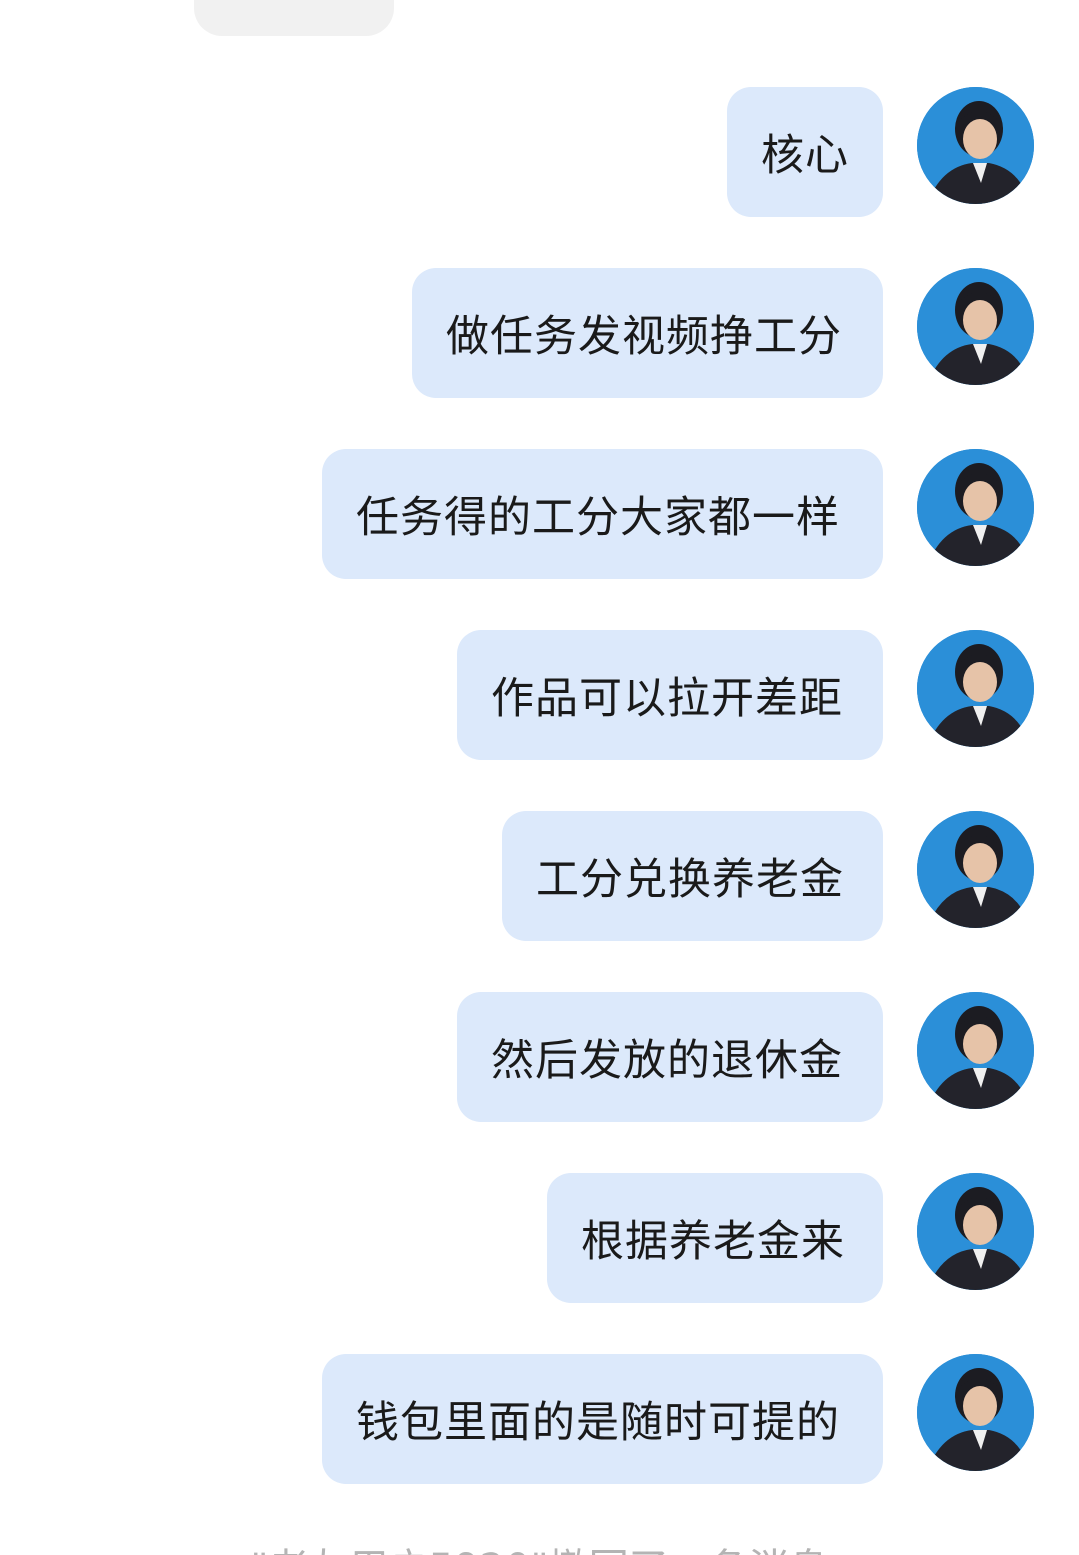  I want to click on message-row: 然后发放的退休金, so click(539, 1057).